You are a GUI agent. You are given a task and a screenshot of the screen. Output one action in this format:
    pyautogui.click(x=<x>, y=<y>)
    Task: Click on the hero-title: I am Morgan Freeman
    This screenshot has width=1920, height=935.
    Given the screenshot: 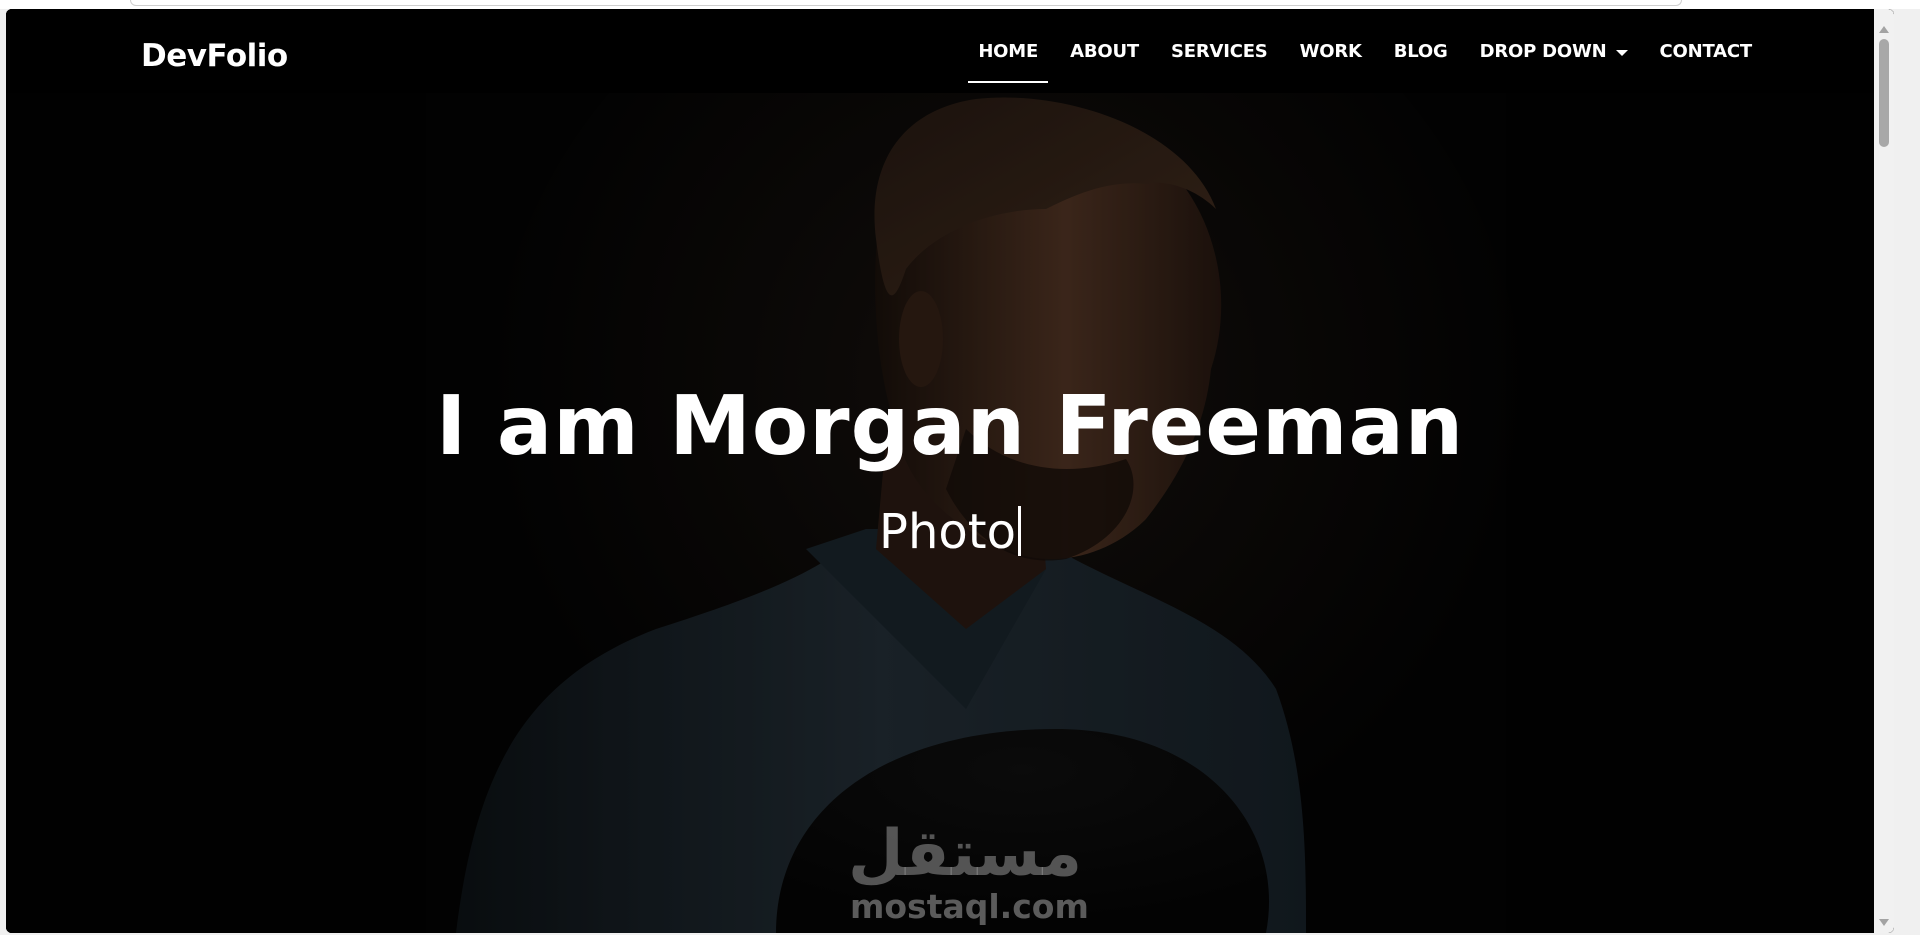 What is the action you would take?
    pyautogui.click(x=950, y=426)
    